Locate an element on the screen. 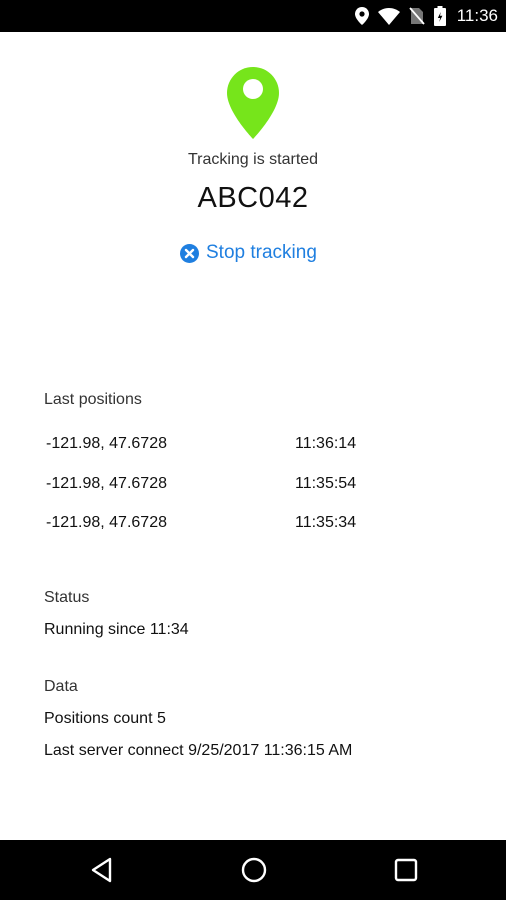 This screenshot has width=506, height=900. position-row: -121.98, 47.6728 11:35:54 is located at coordinates (256, 487).